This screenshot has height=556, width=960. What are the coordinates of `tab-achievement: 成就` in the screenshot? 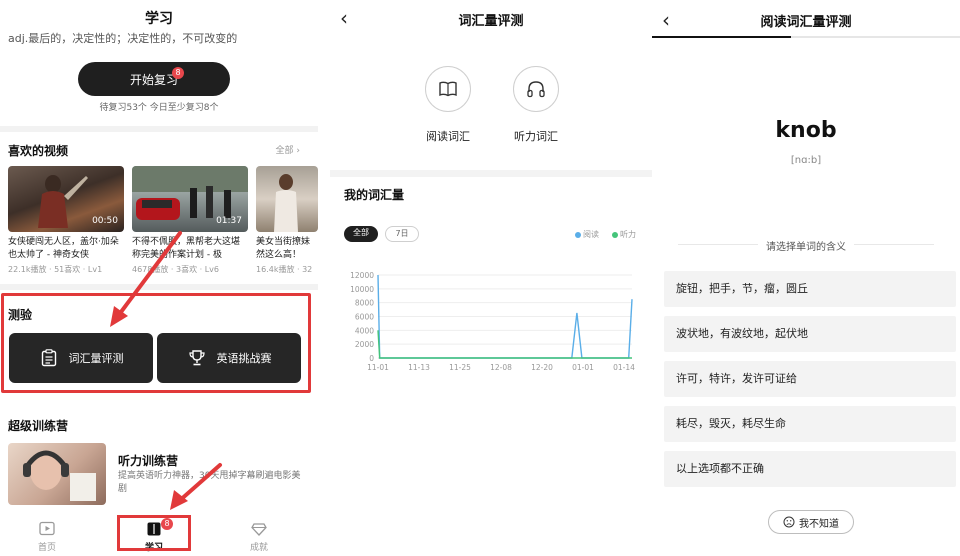 It's located at (259, 536).